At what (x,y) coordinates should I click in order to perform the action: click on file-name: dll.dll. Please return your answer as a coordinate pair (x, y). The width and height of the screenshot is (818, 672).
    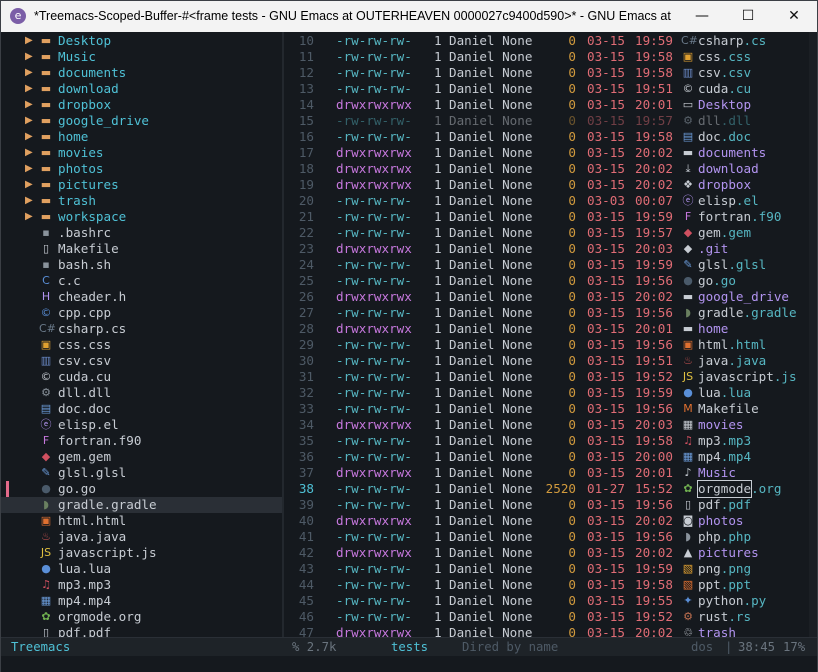
    Looking at the image, I should click on (724, 121).